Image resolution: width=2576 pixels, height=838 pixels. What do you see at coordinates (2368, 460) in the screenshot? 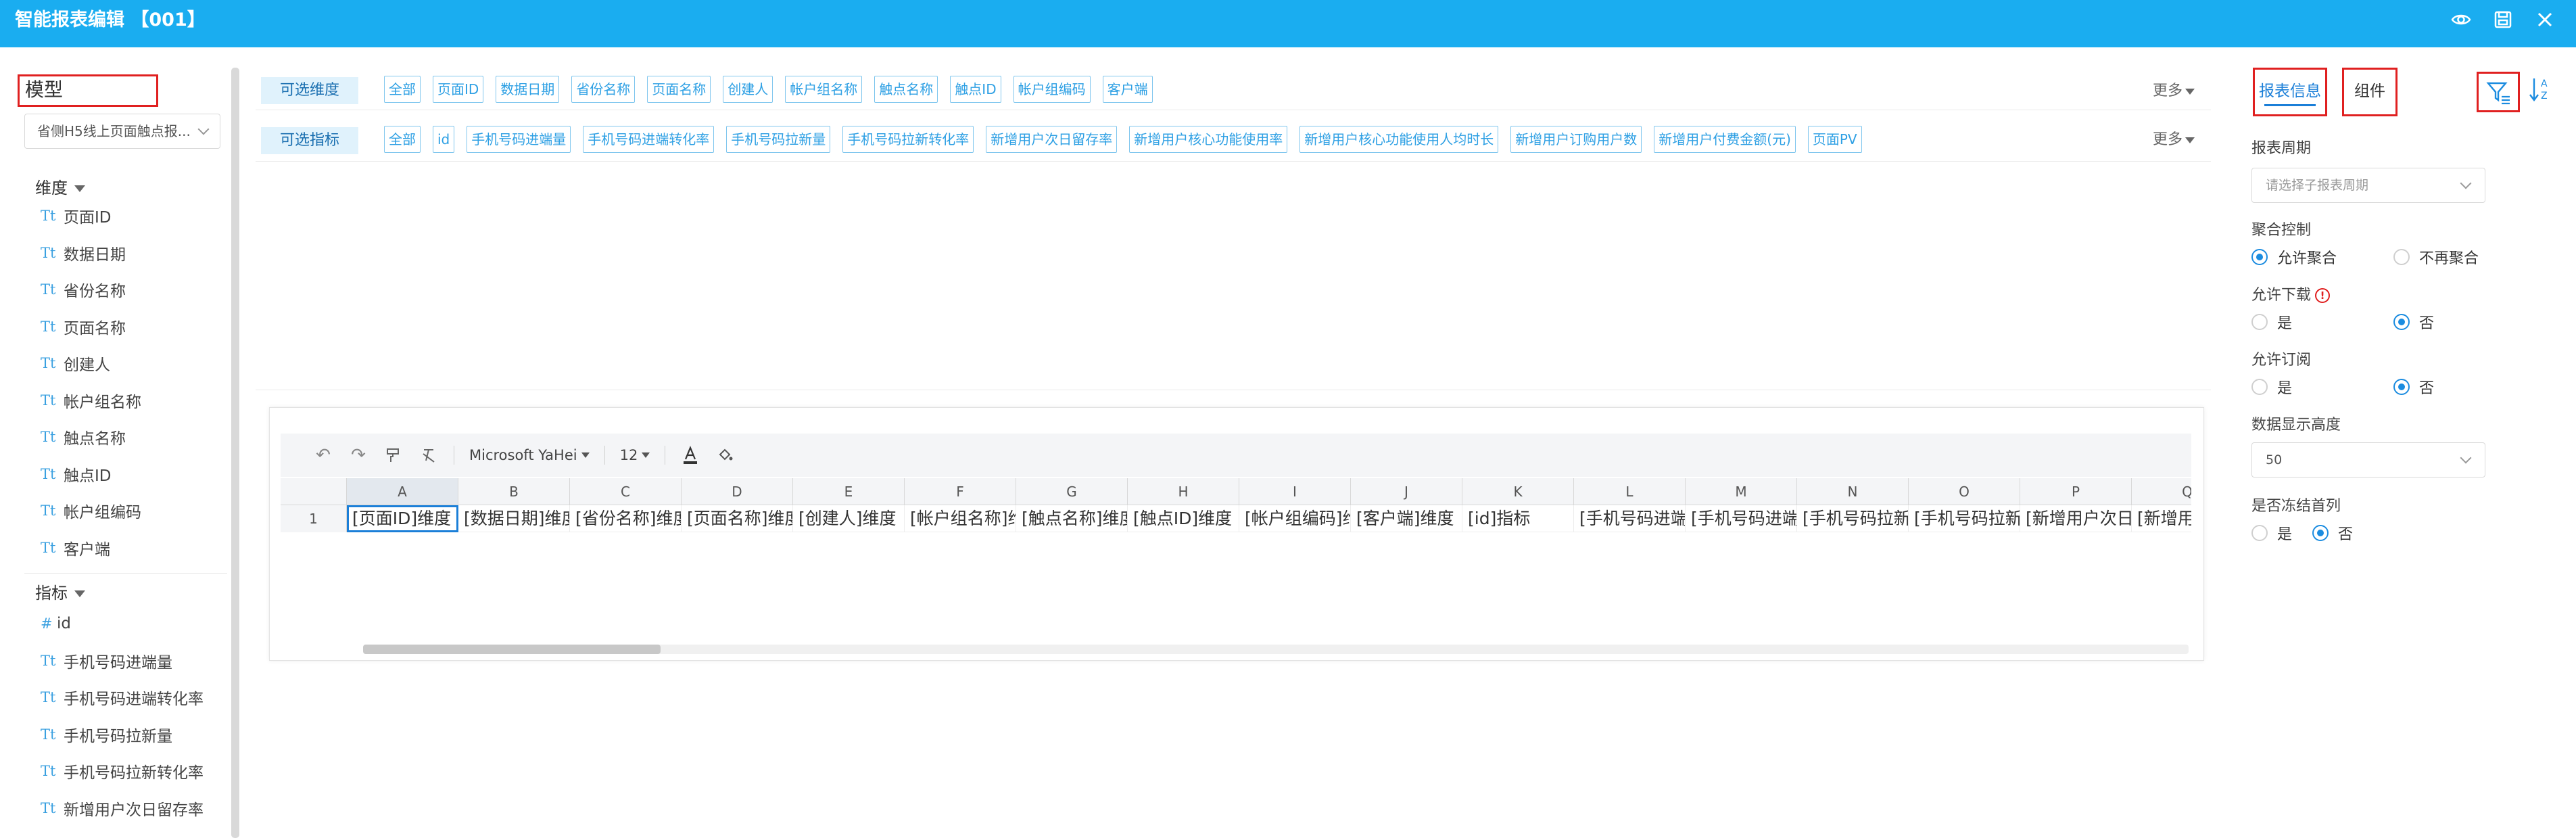
I see `display-height-select: 50` at bounding box center [2368, 460].